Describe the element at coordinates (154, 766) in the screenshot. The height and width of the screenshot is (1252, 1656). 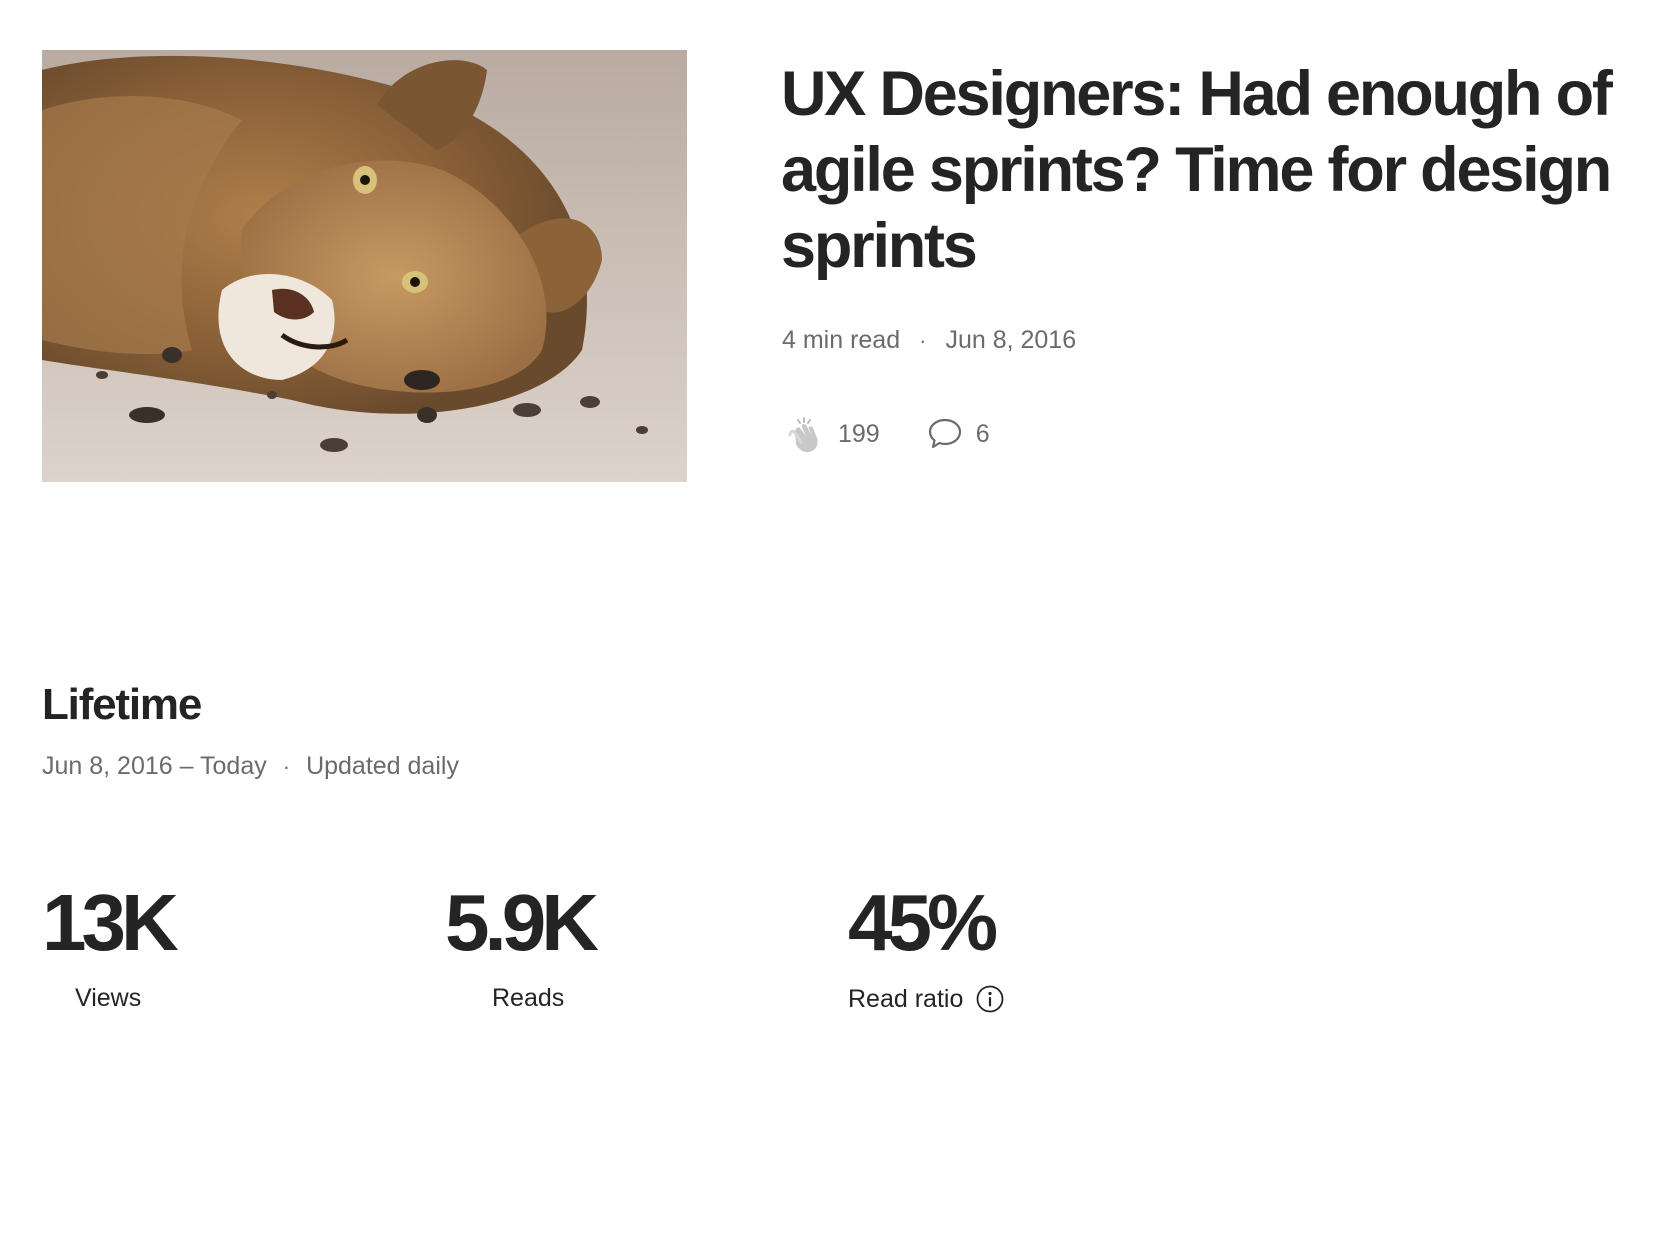
I see `date-range: Jun 8, 2016 – Today` at that location.